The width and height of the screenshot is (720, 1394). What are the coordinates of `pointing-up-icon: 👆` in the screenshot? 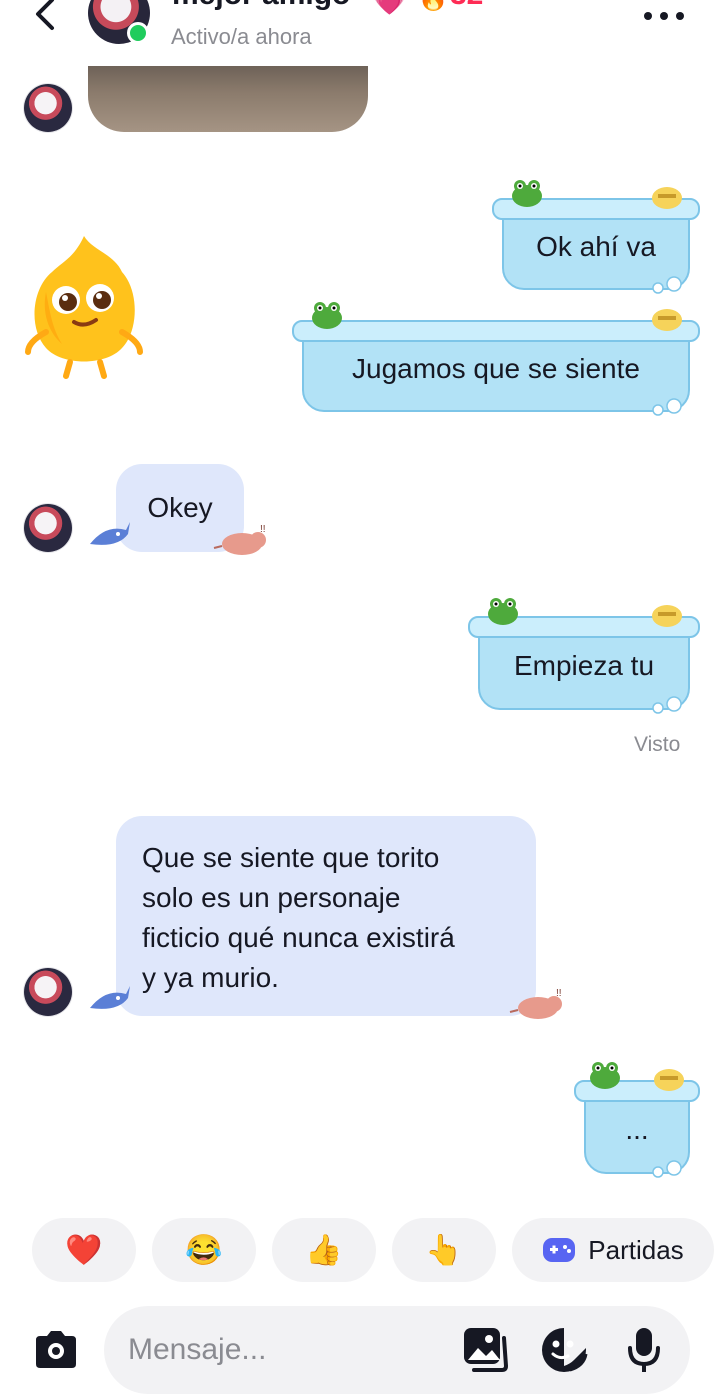 It's located at (444, 1250).